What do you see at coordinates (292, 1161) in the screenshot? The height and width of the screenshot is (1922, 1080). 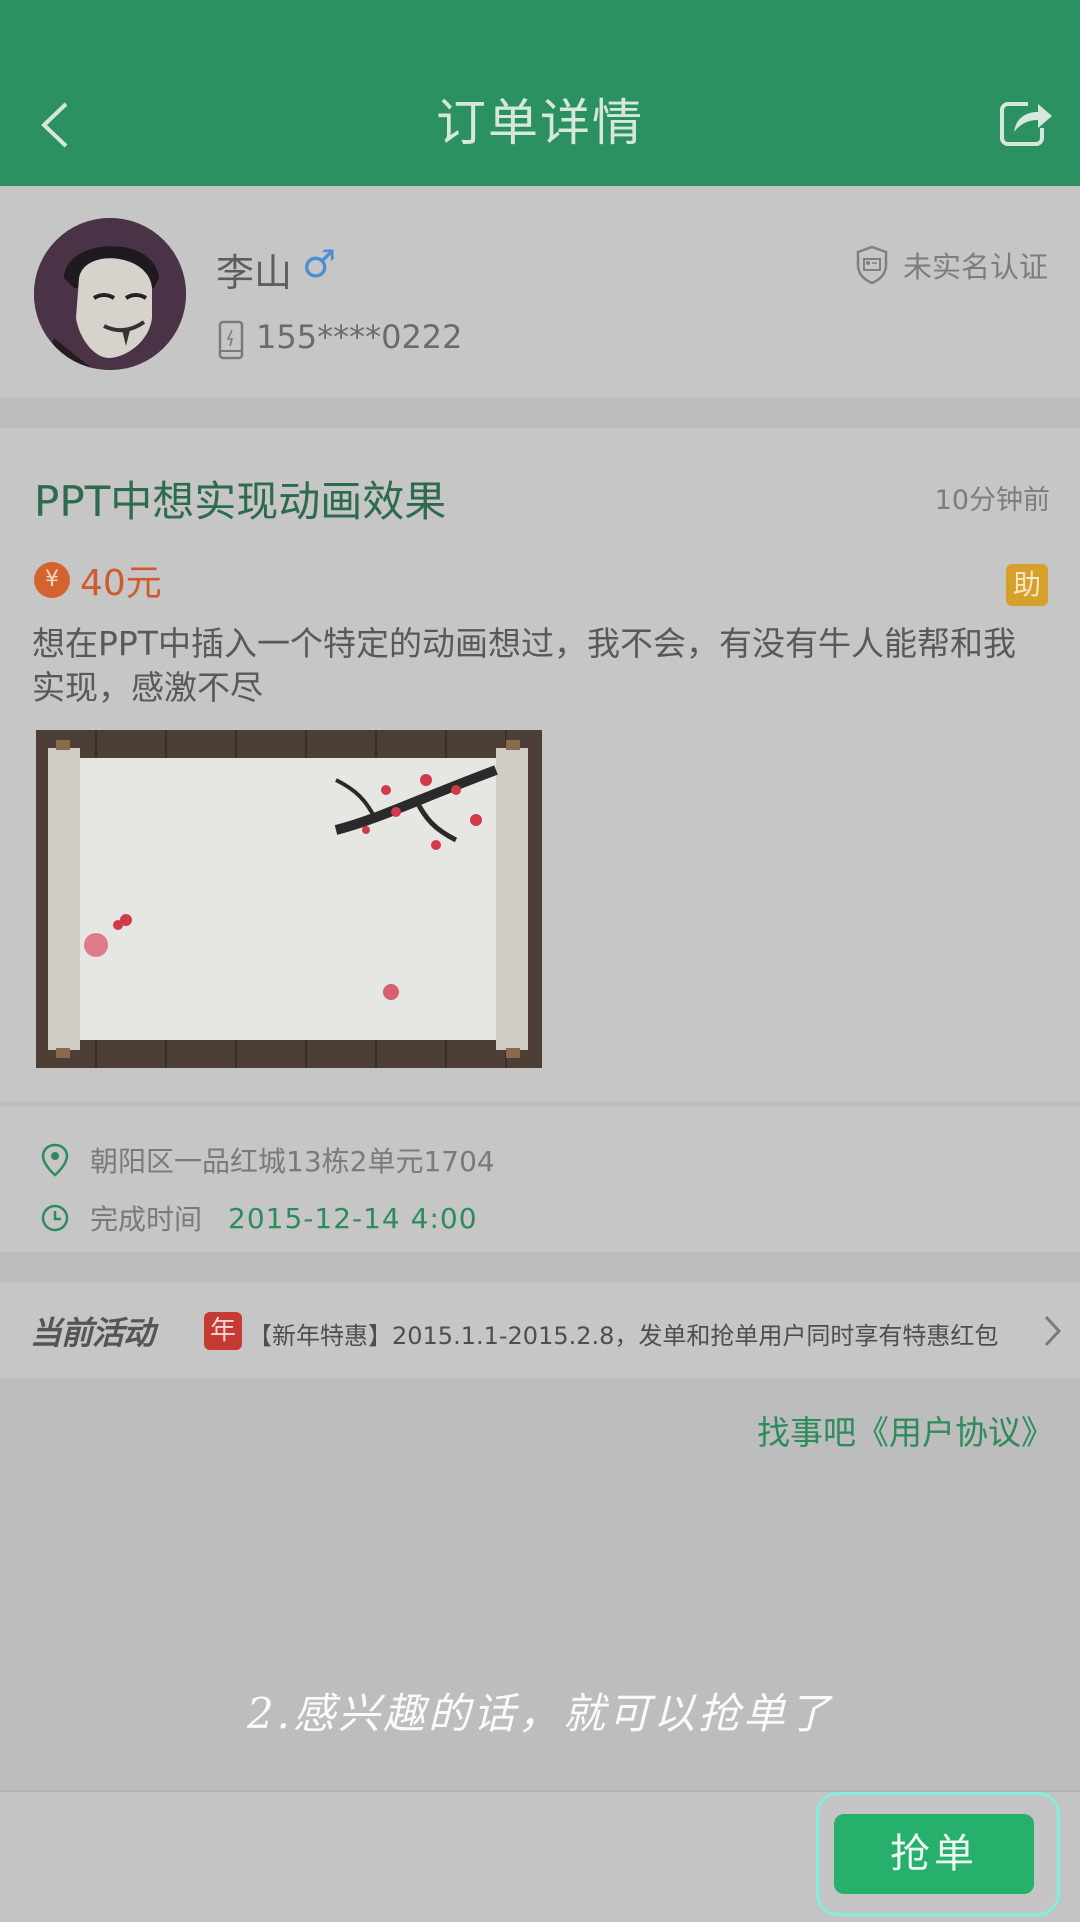 I see `address-text: 朝阳区一品红城13栋2单元1704` at bounding box center [292, 1161].